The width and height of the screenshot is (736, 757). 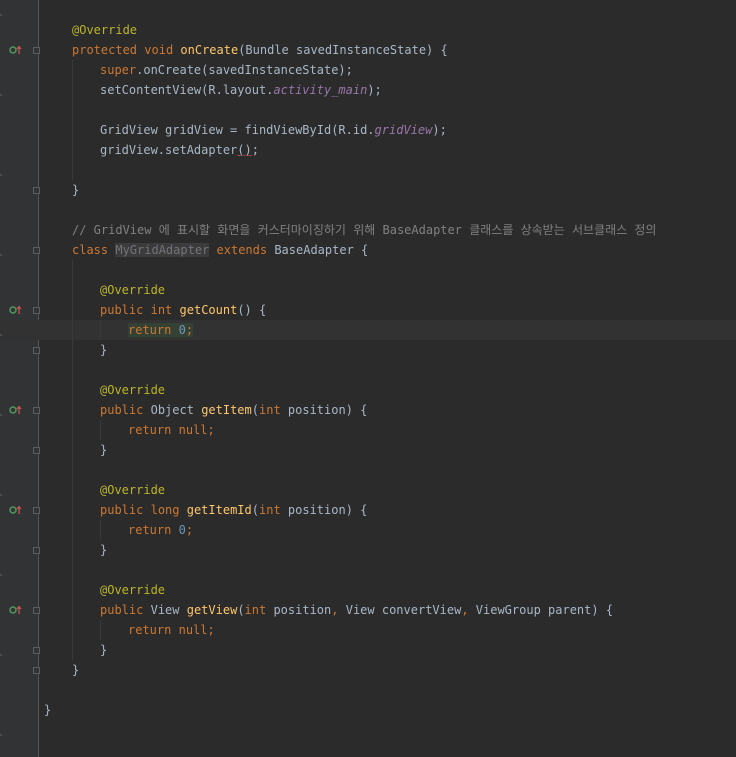 What do you see at coordinates (439, 130) in the screenshot?
I see `code-text: );` at bounding box center [439, 130].